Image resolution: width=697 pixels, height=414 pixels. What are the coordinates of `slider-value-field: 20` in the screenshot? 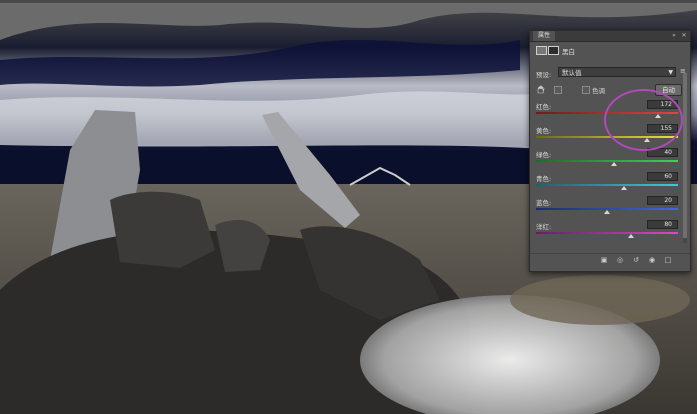 It's located at (662, 200).